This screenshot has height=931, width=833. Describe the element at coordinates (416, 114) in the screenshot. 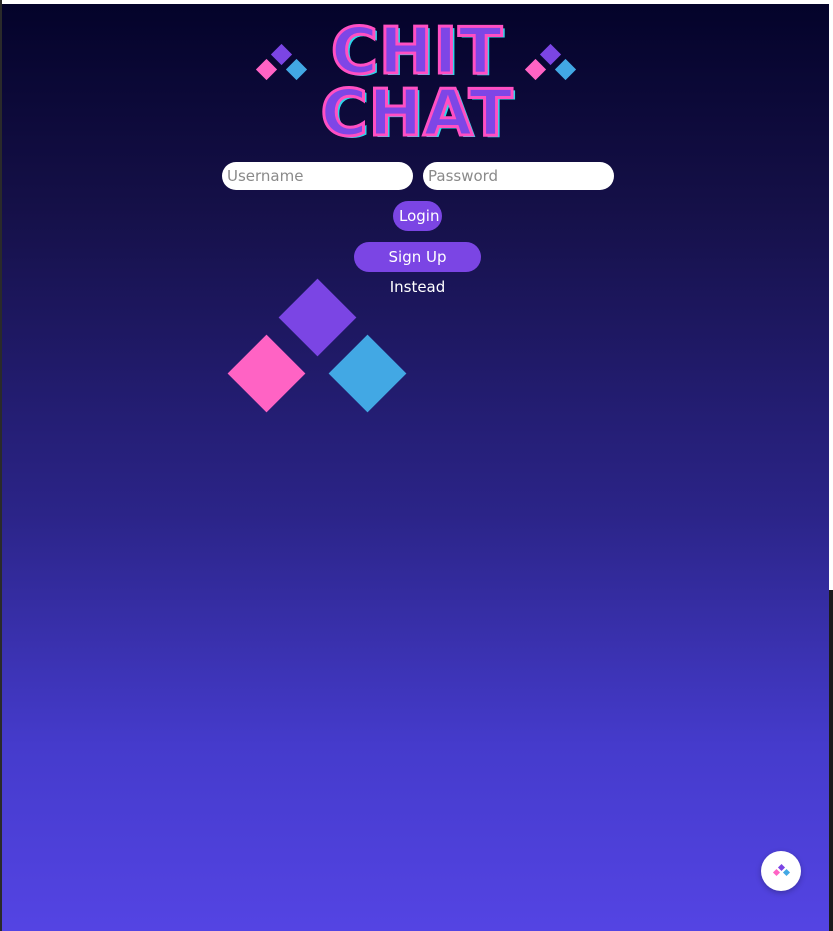

I see `logo-text-chat: CHAT` at that location.